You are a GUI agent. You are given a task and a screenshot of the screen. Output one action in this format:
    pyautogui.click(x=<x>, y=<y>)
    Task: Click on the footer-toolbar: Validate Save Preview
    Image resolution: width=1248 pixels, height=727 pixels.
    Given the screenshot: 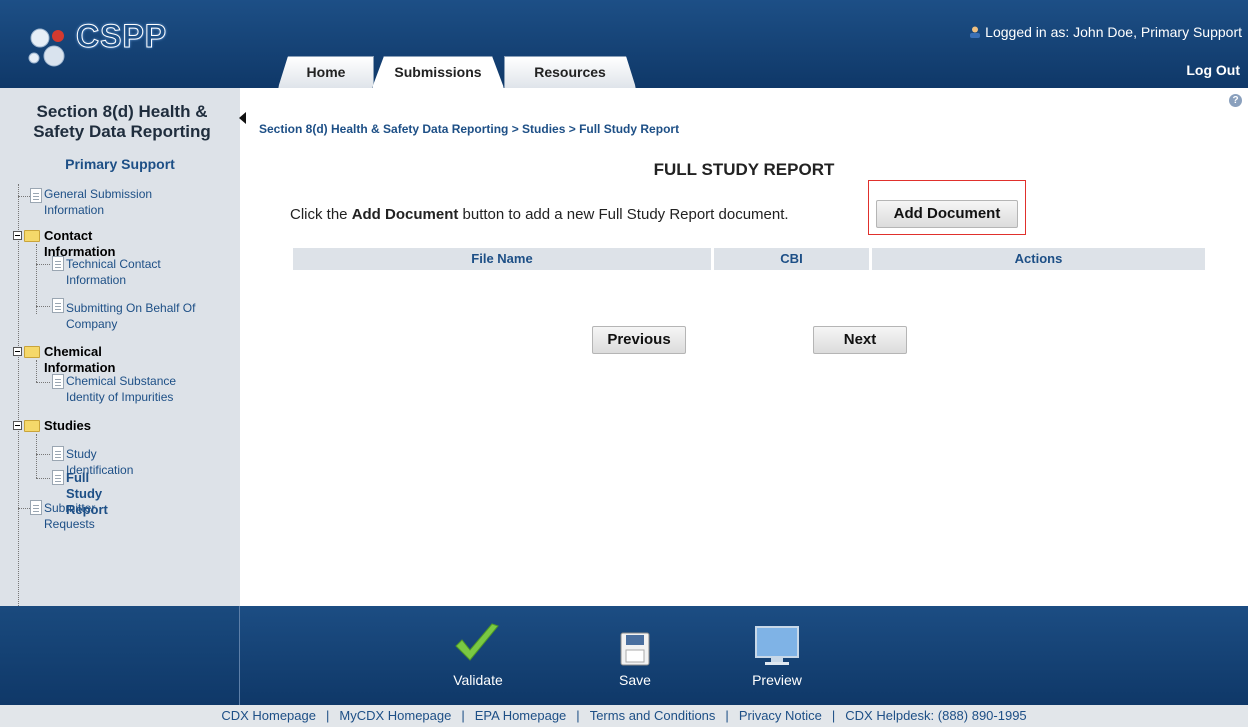 What is the action you would take?
    pyautogui.click(x=624, y=655)
    